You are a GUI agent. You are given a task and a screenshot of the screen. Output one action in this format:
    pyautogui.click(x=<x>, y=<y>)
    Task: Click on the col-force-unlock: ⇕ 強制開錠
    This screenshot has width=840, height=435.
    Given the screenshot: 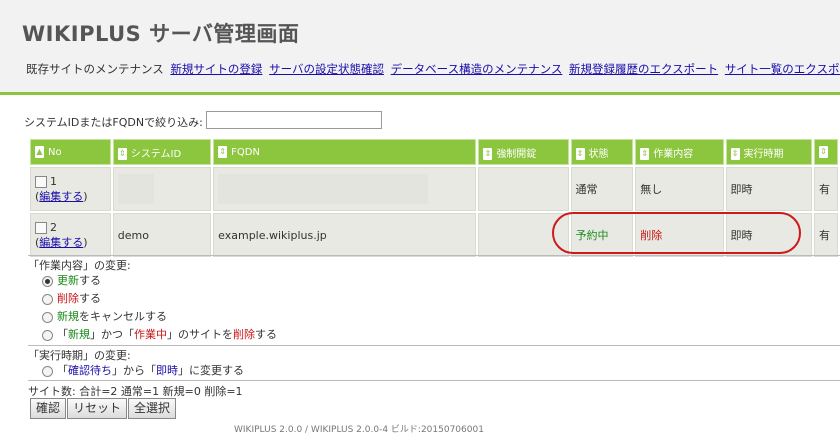 What is the action you would take?
    pyautogui.click(x=523, y=152)
    